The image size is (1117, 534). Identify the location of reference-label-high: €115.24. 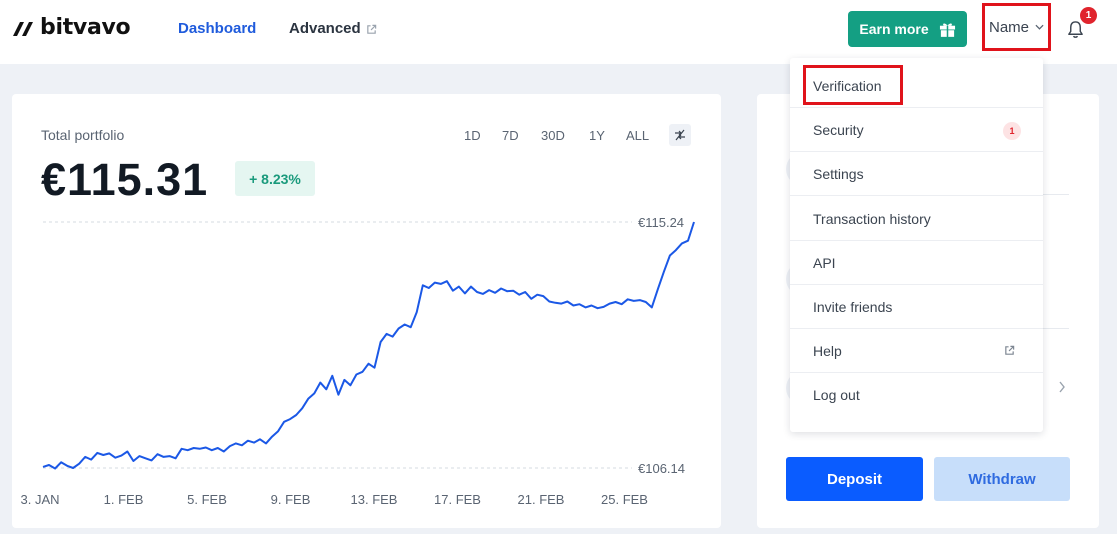
(661, 222).